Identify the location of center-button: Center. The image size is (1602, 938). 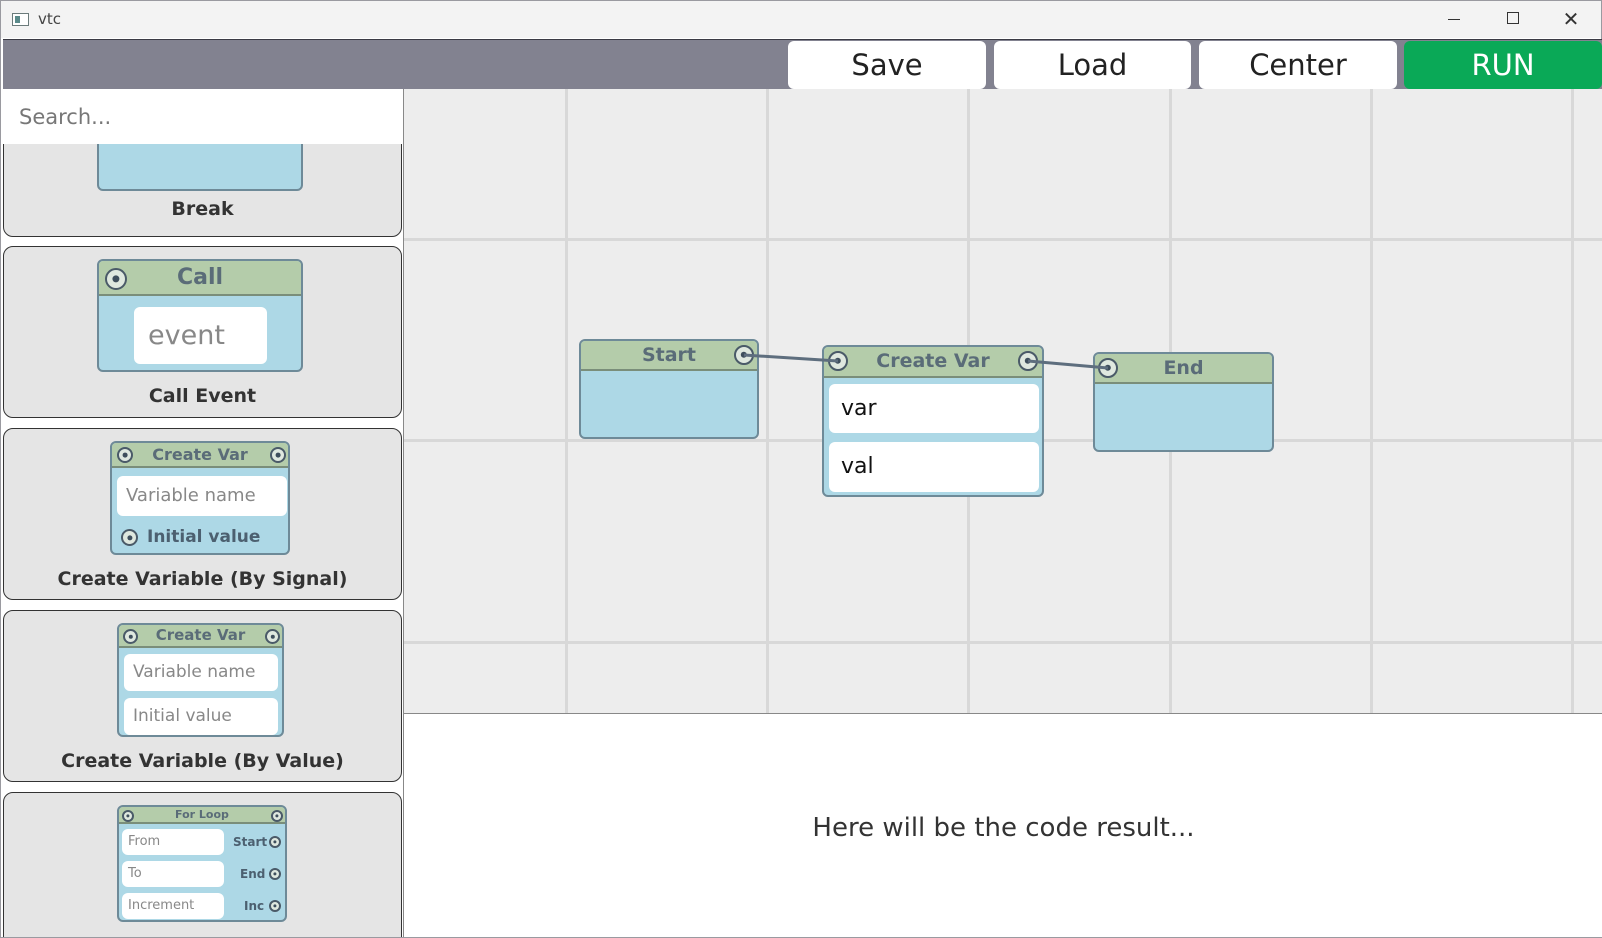
(1298, 65).